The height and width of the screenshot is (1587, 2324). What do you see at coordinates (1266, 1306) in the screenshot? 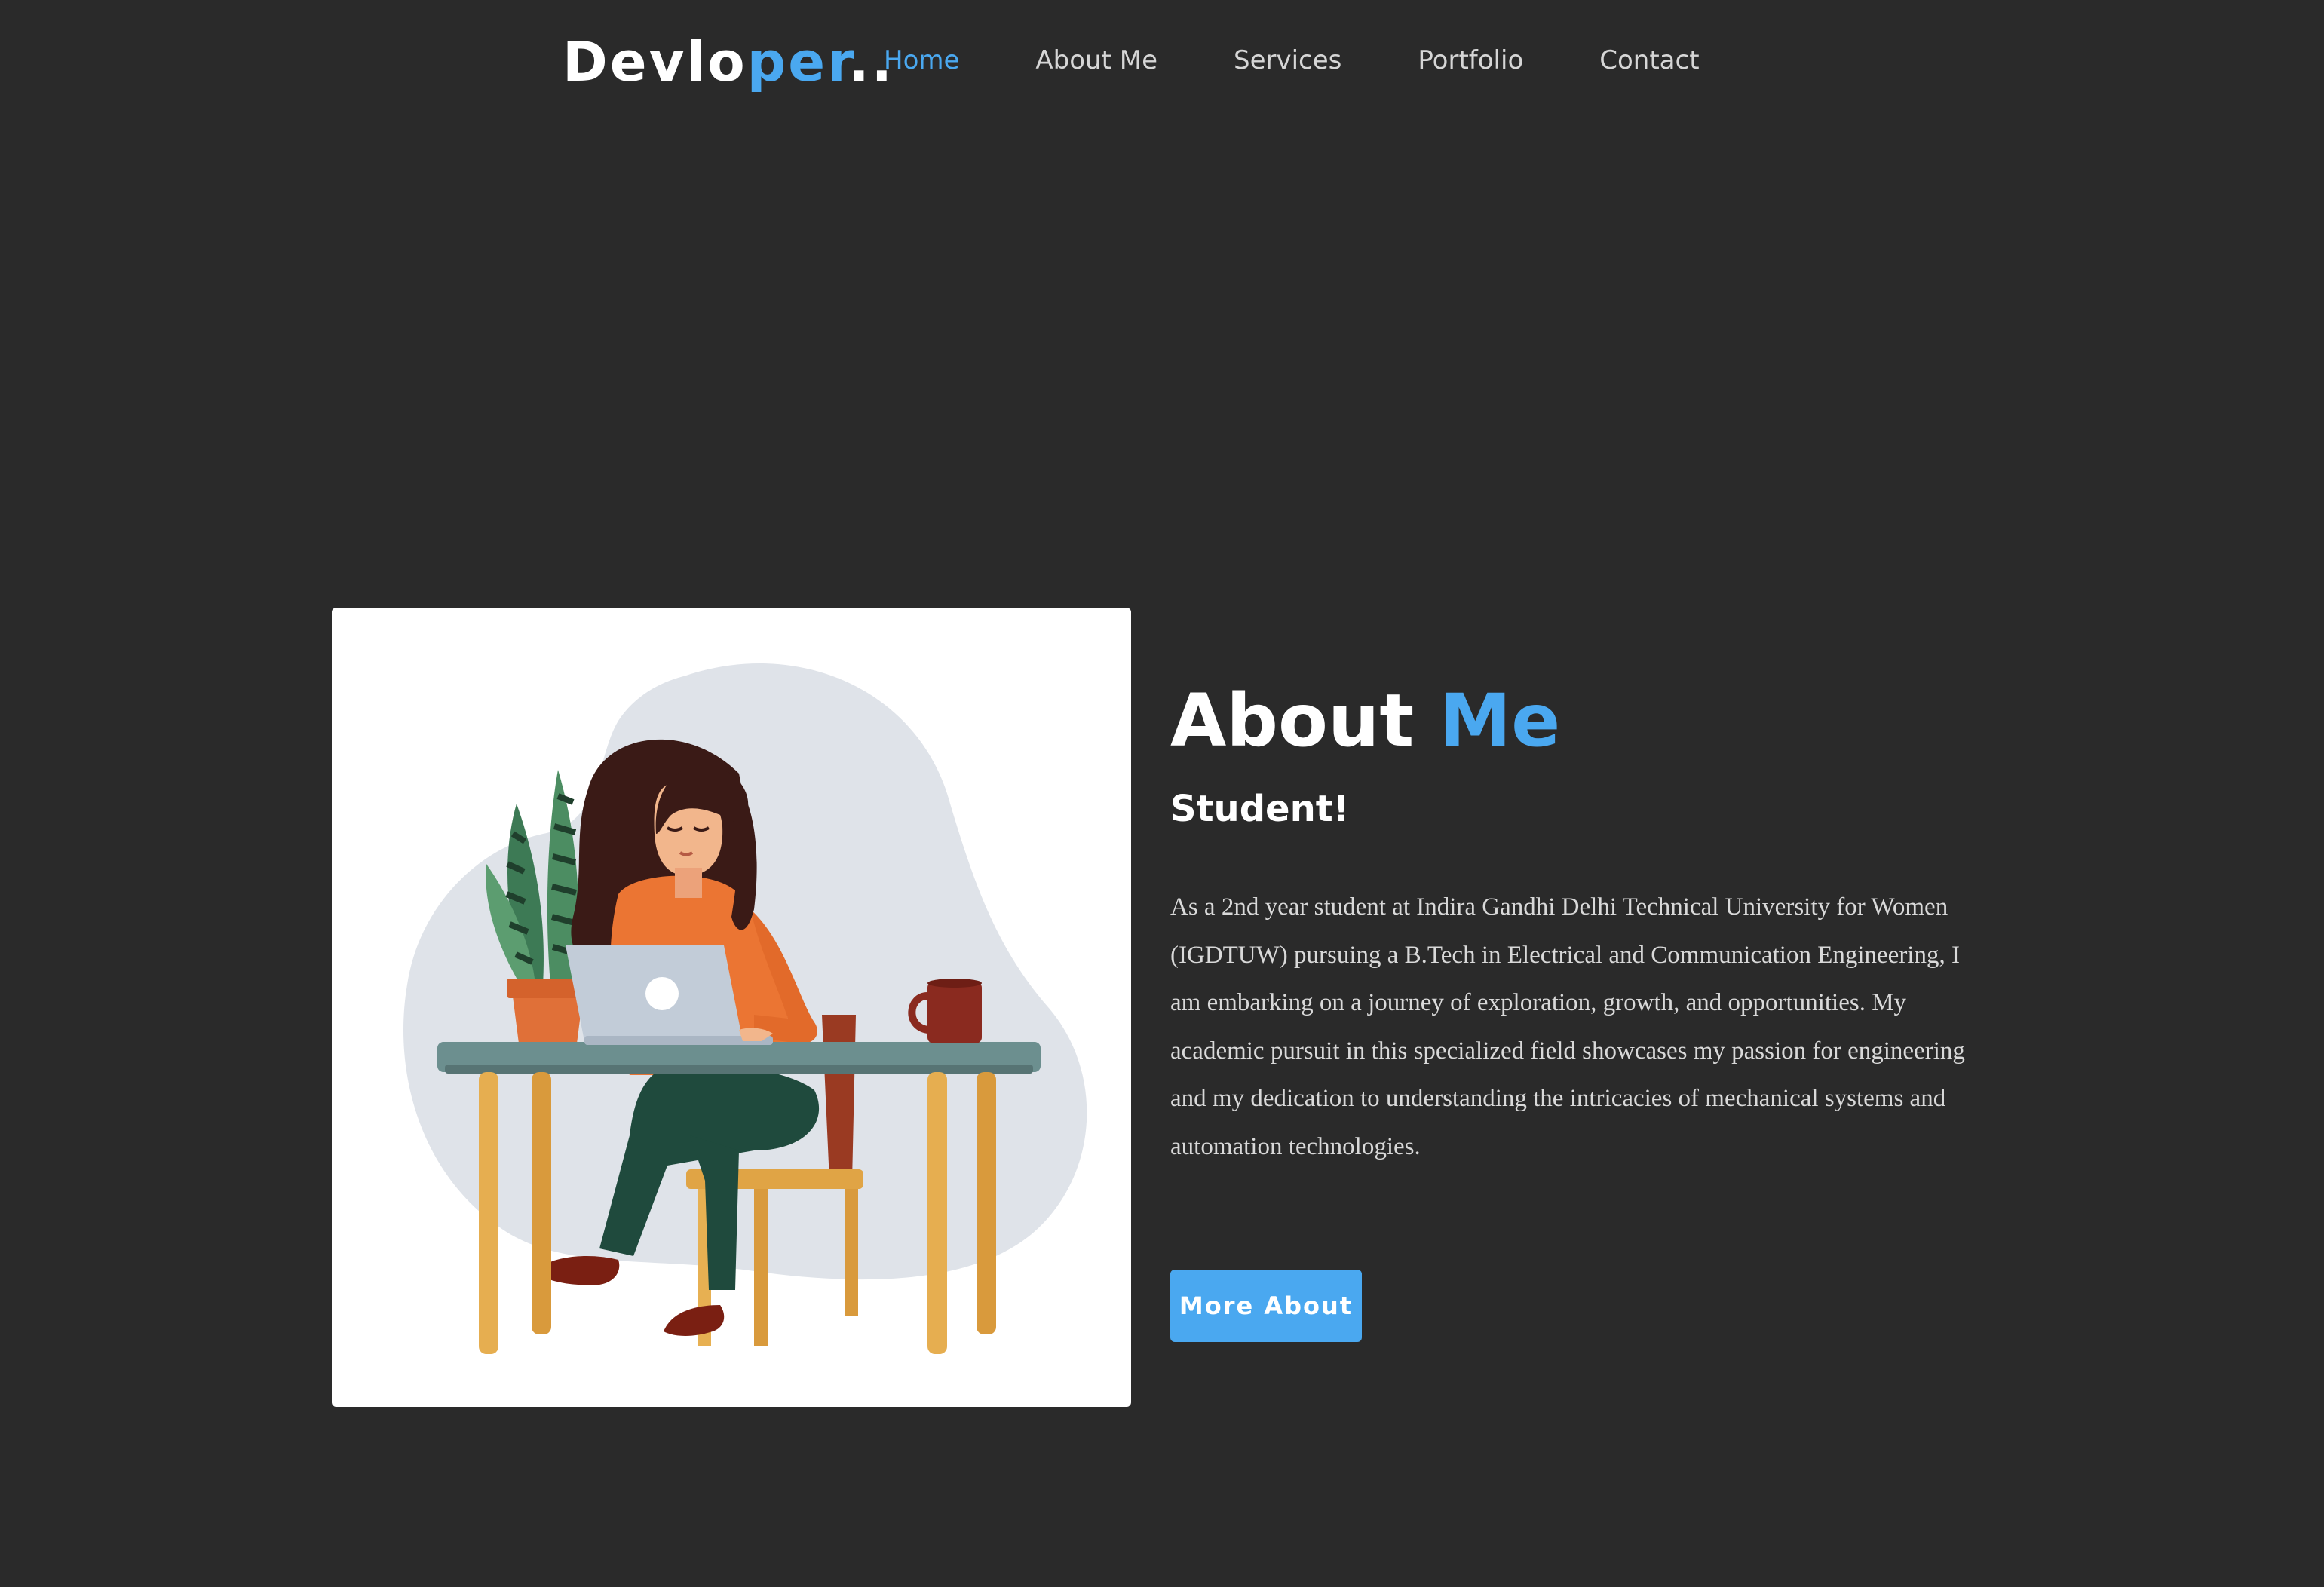
I see `more-about-button: More About` at bounding box center [1266, 1306].